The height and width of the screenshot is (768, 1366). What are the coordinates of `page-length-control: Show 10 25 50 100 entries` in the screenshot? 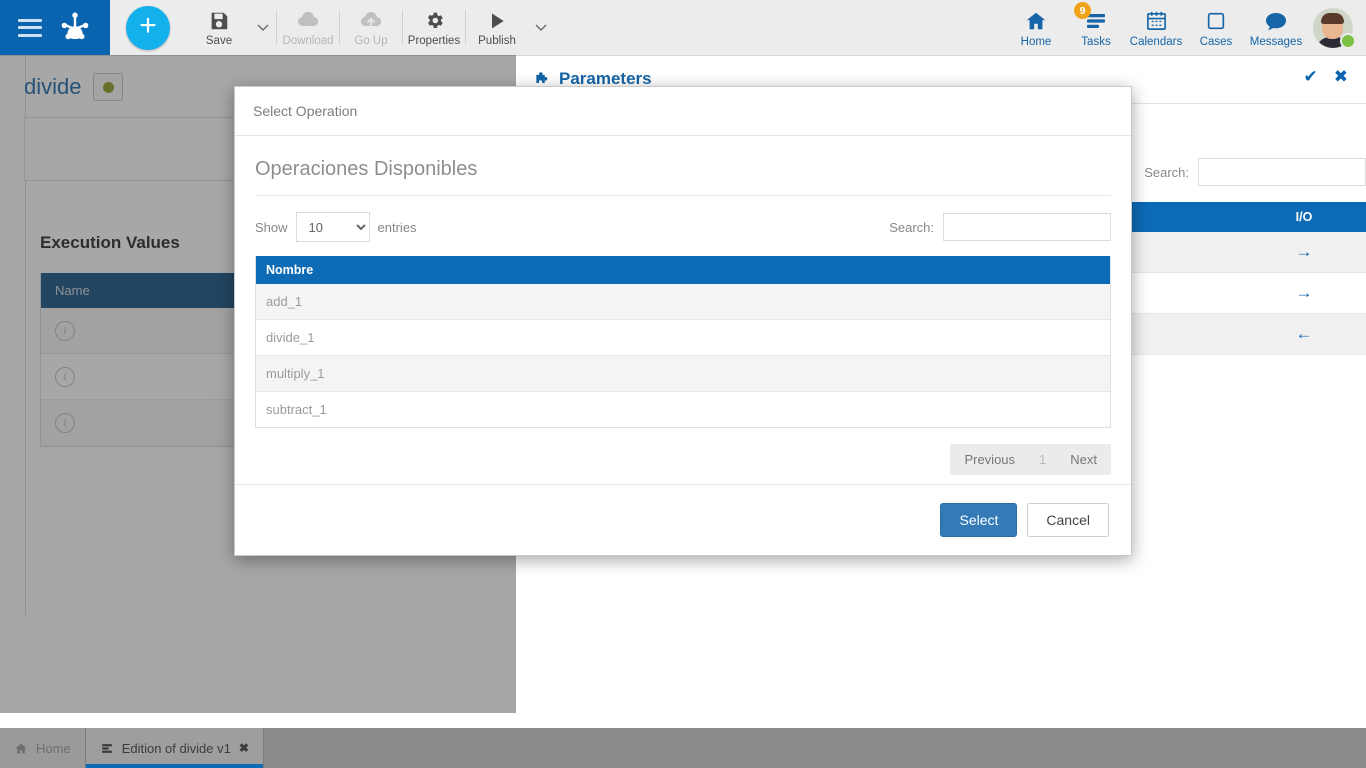 It's located at (336, 227).